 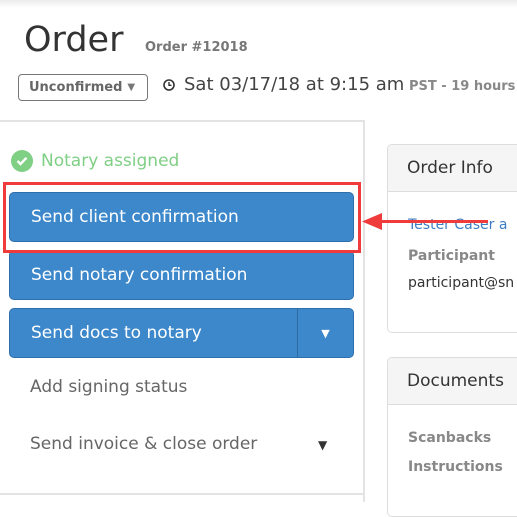 I want to click on check-circle-icon, so click(x=22, y=161).